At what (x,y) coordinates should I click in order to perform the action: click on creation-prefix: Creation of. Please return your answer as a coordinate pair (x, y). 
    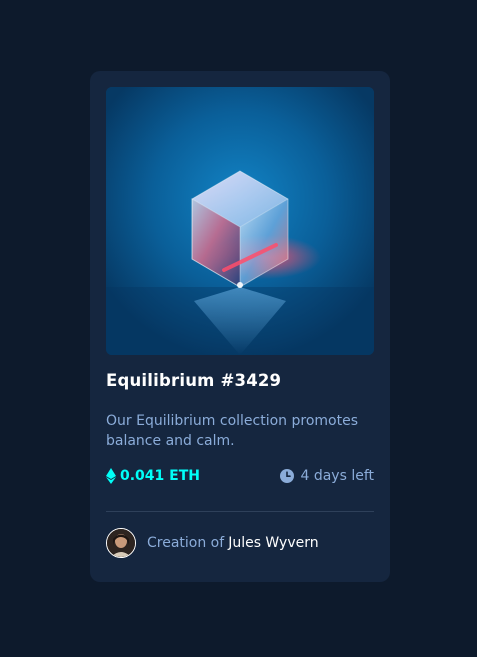
    Looking at the image, I should click on (186, 543).